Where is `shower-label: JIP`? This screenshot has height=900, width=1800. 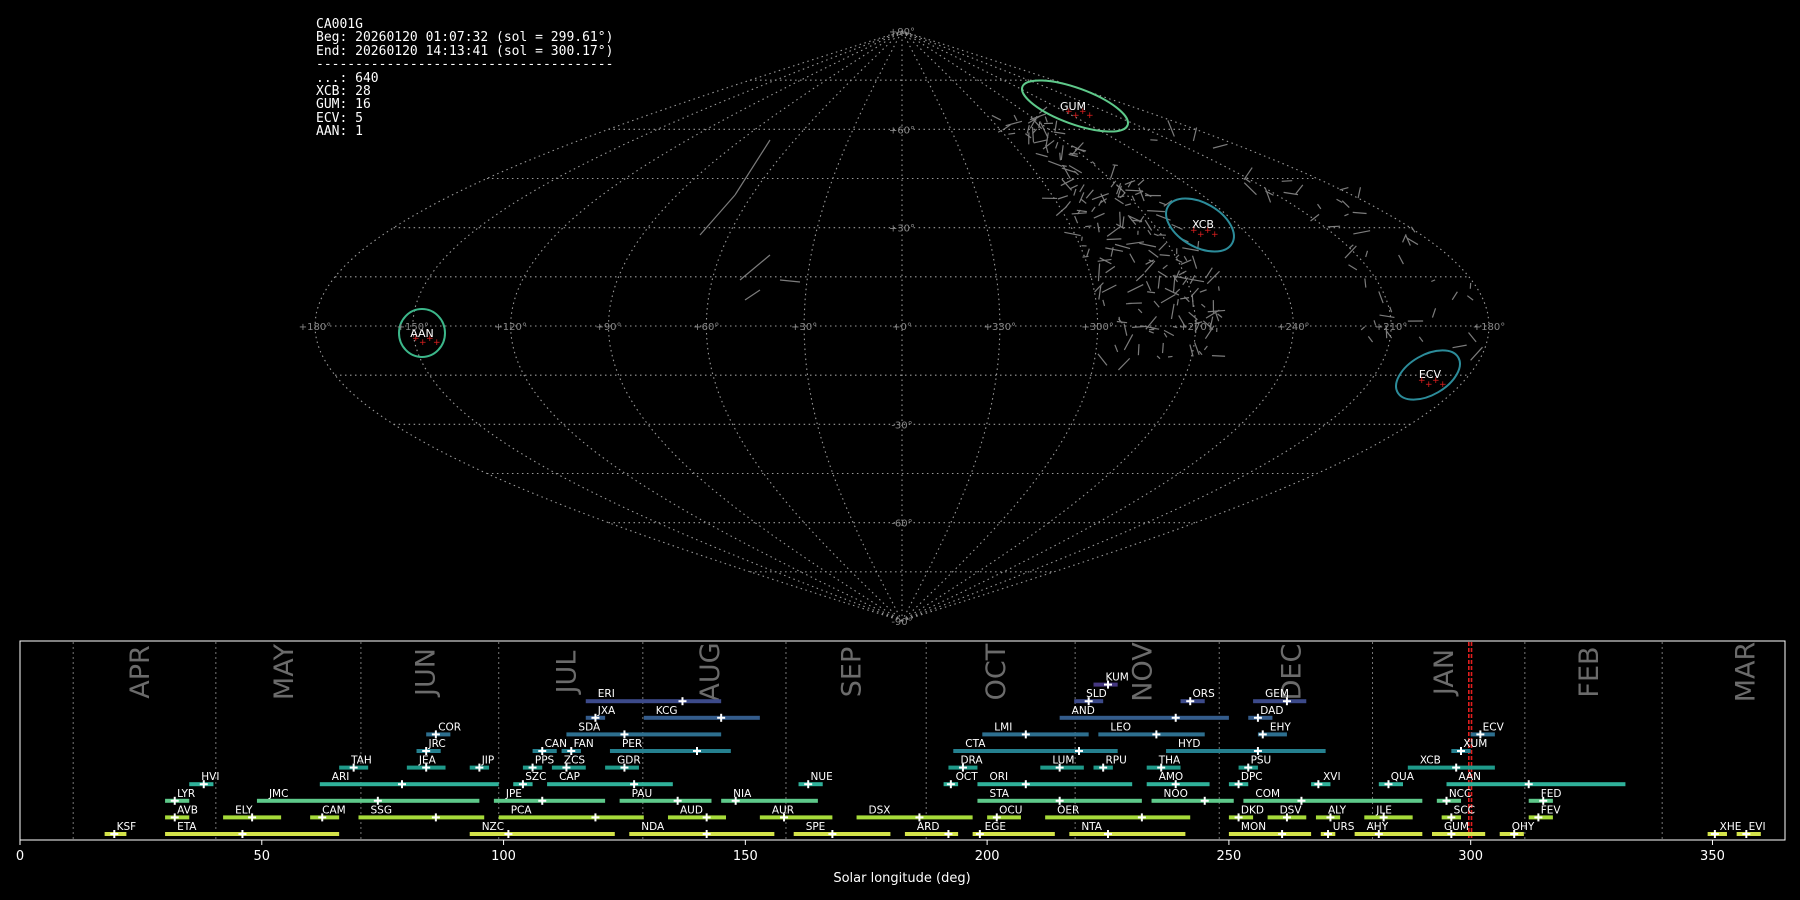
shower-label: JIP is located at coordinates (488, 761).